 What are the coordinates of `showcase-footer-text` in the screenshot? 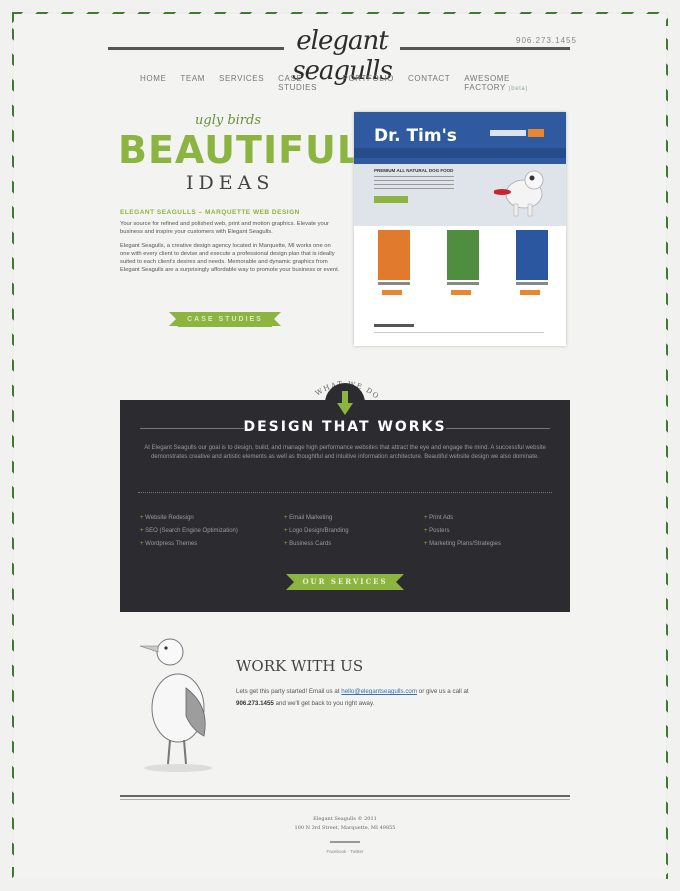 It's located at (394, 325).